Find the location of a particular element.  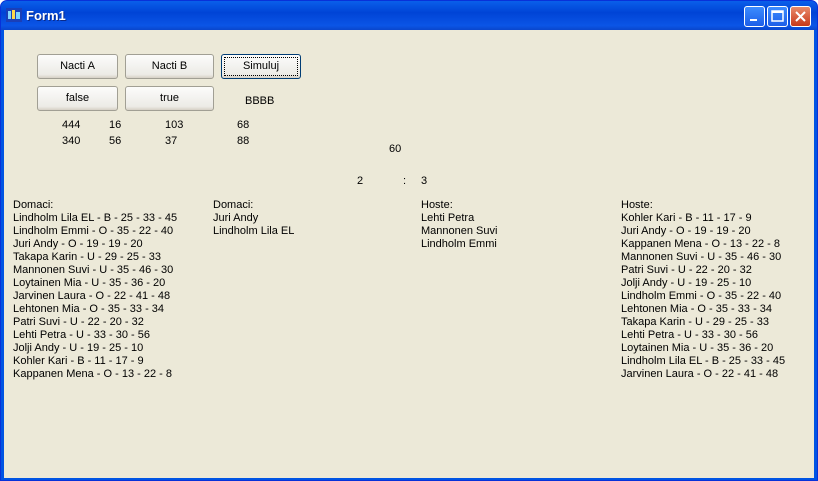

nacti-a-button: Nacti A is located at coordinates (77, 66).